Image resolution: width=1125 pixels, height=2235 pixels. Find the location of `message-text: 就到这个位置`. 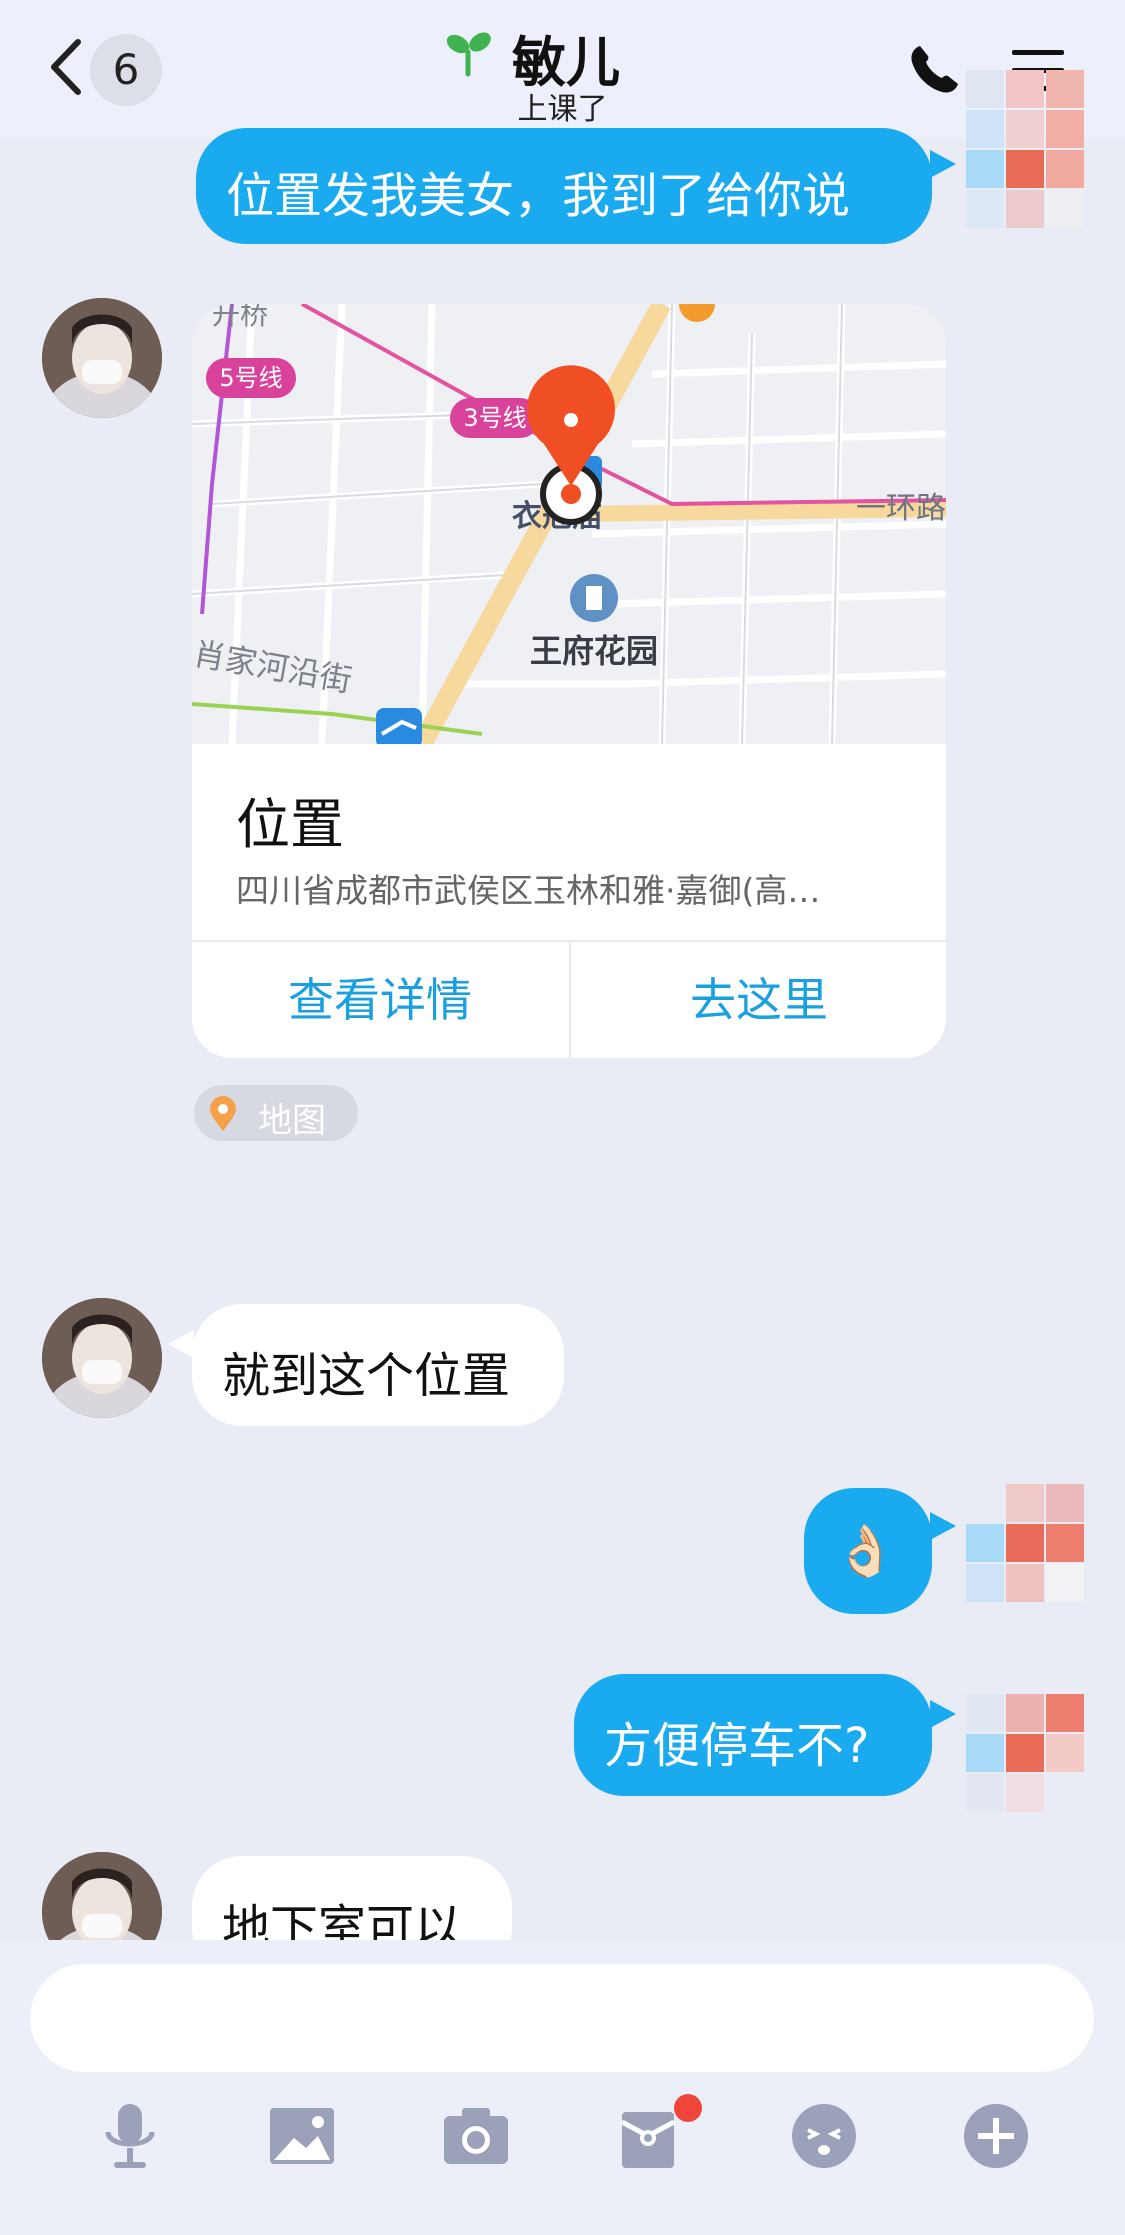

message-text: 就到这个位置 is located at coordinates (366, 1376).